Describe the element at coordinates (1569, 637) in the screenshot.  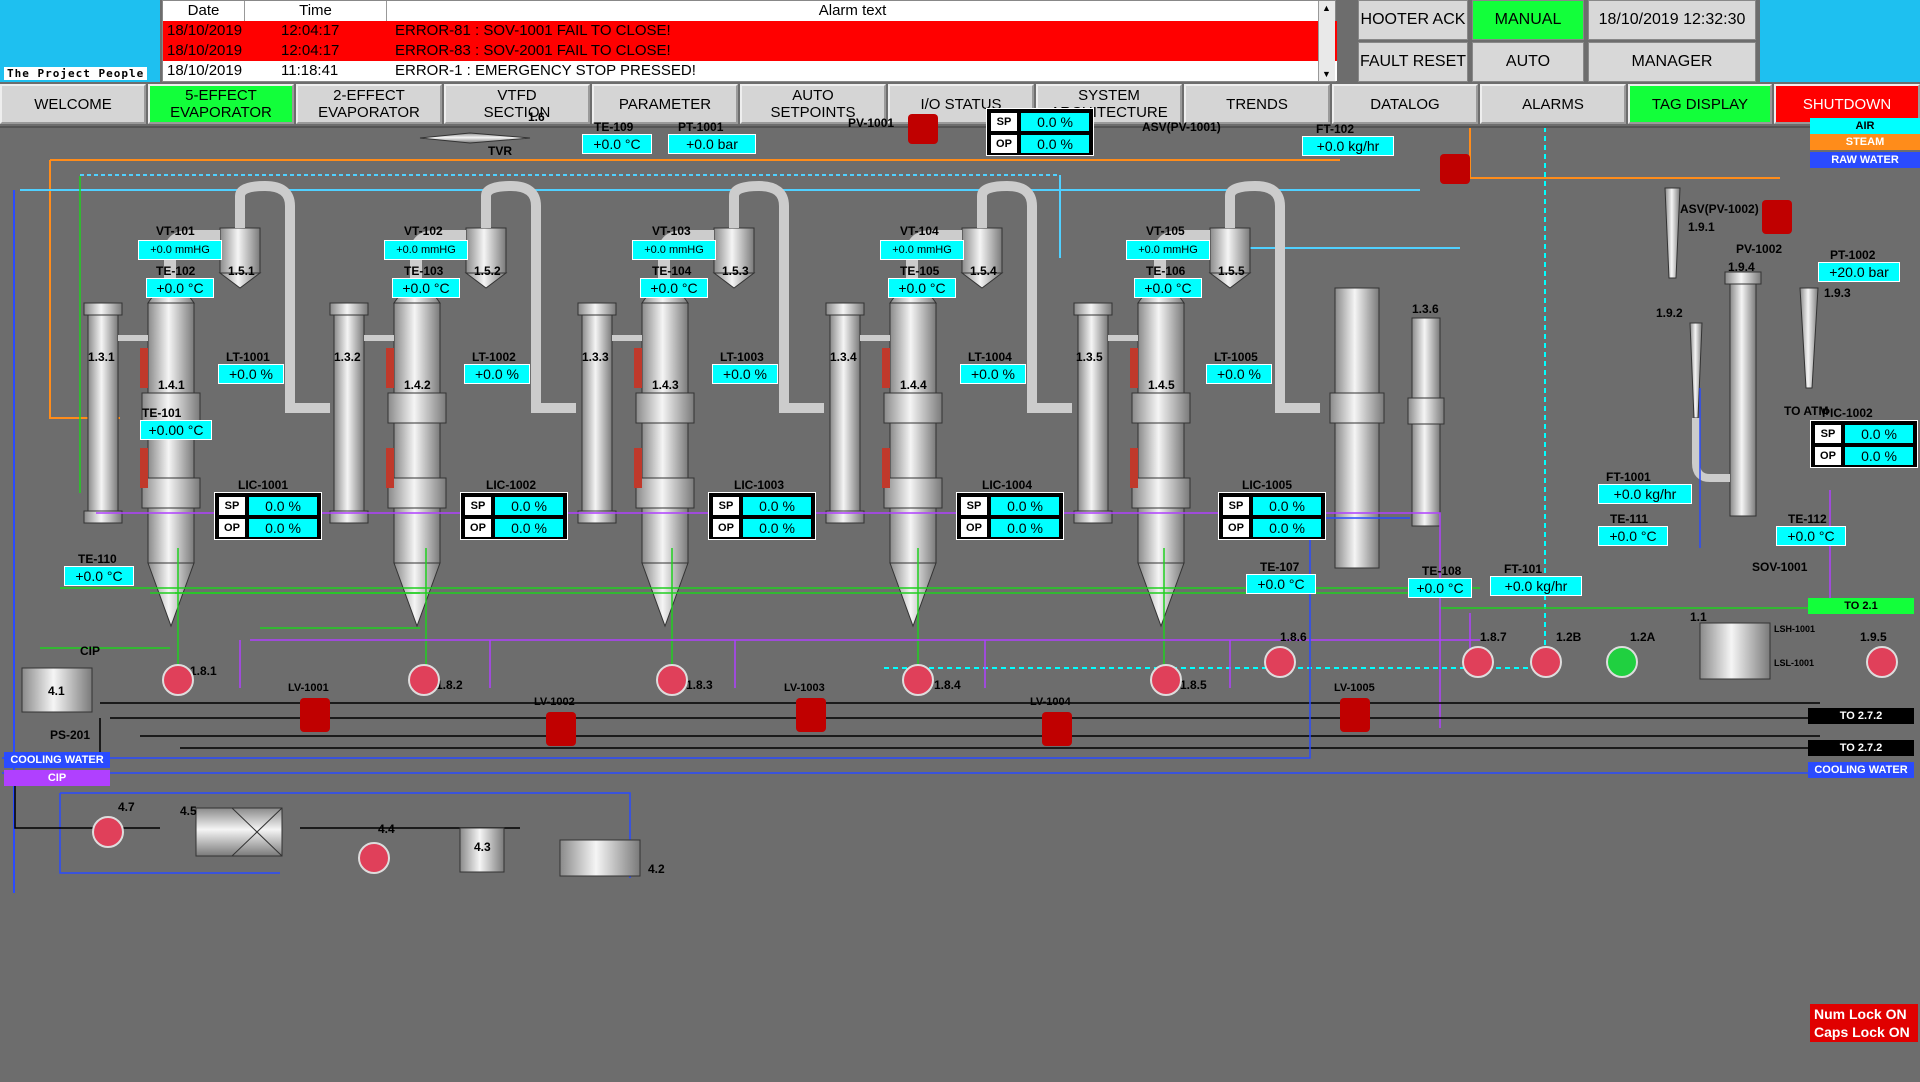
I see `pump-12b-label: 1.2B` at that location.